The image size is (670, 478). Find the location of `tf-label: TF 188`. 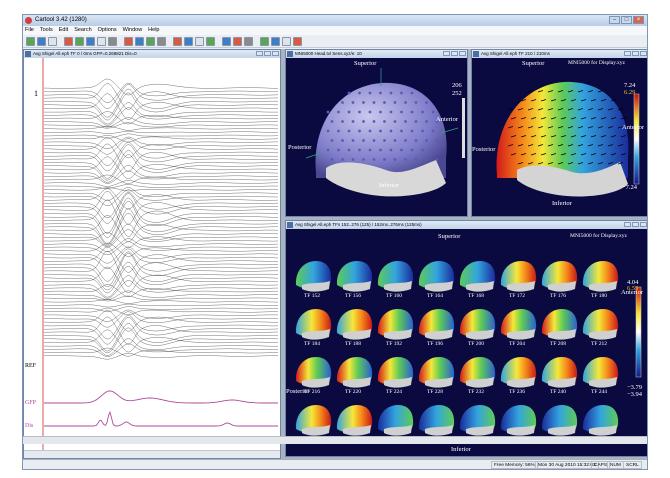

tf-label: TF 188 is located at coordinates (353, 344).